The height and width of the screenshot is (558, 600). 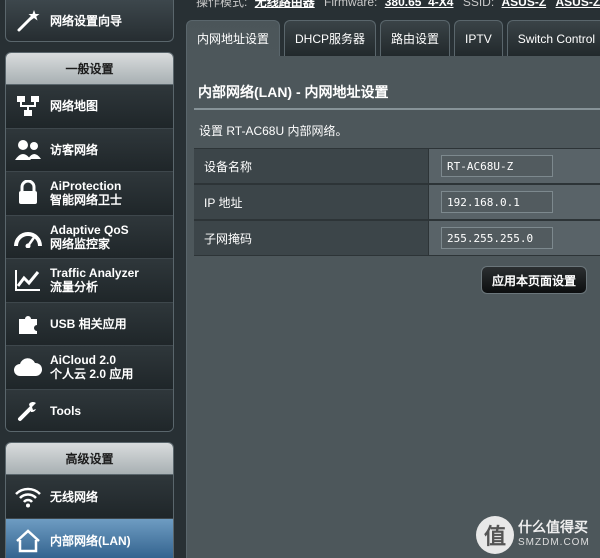 What do you see at coordinates (351, 4) in the screenshot?
I see `firmware-label: Firmware:` at bounding box center [351, 4].